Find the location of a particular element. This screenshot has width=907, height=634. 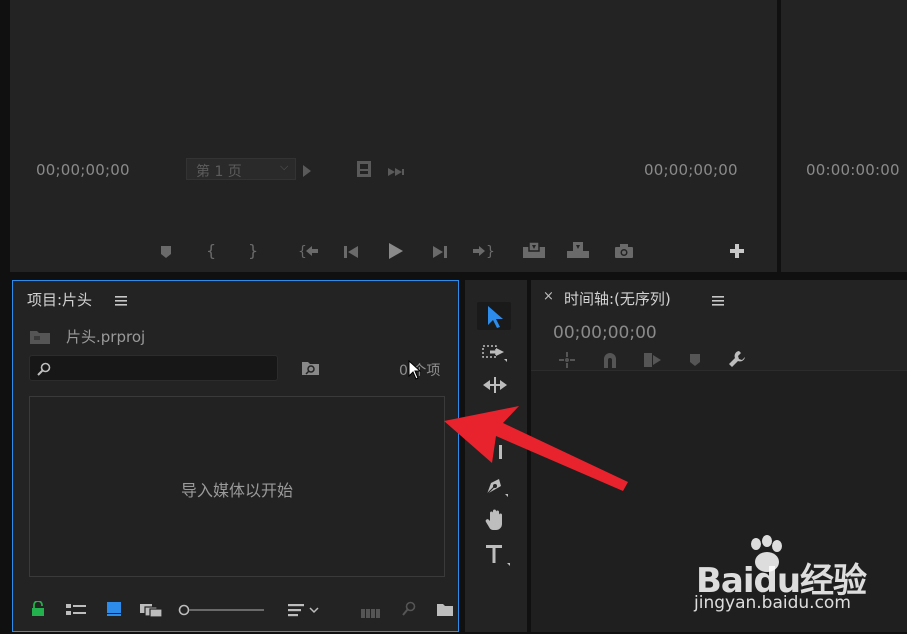

list-view-icon is located at coordinates (76, 611).